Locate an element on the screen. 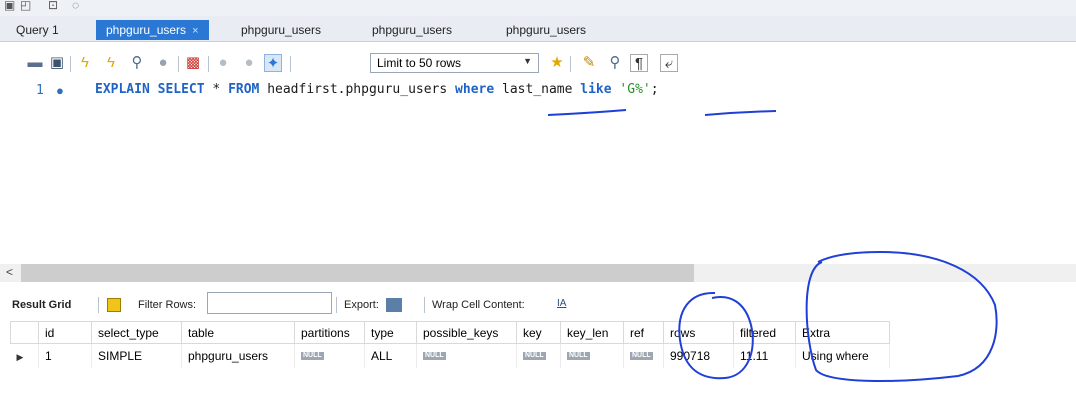 The height and width of the screenshot is (410, 1076). tab-label: Query 1 is located at coordinates (37, 30).